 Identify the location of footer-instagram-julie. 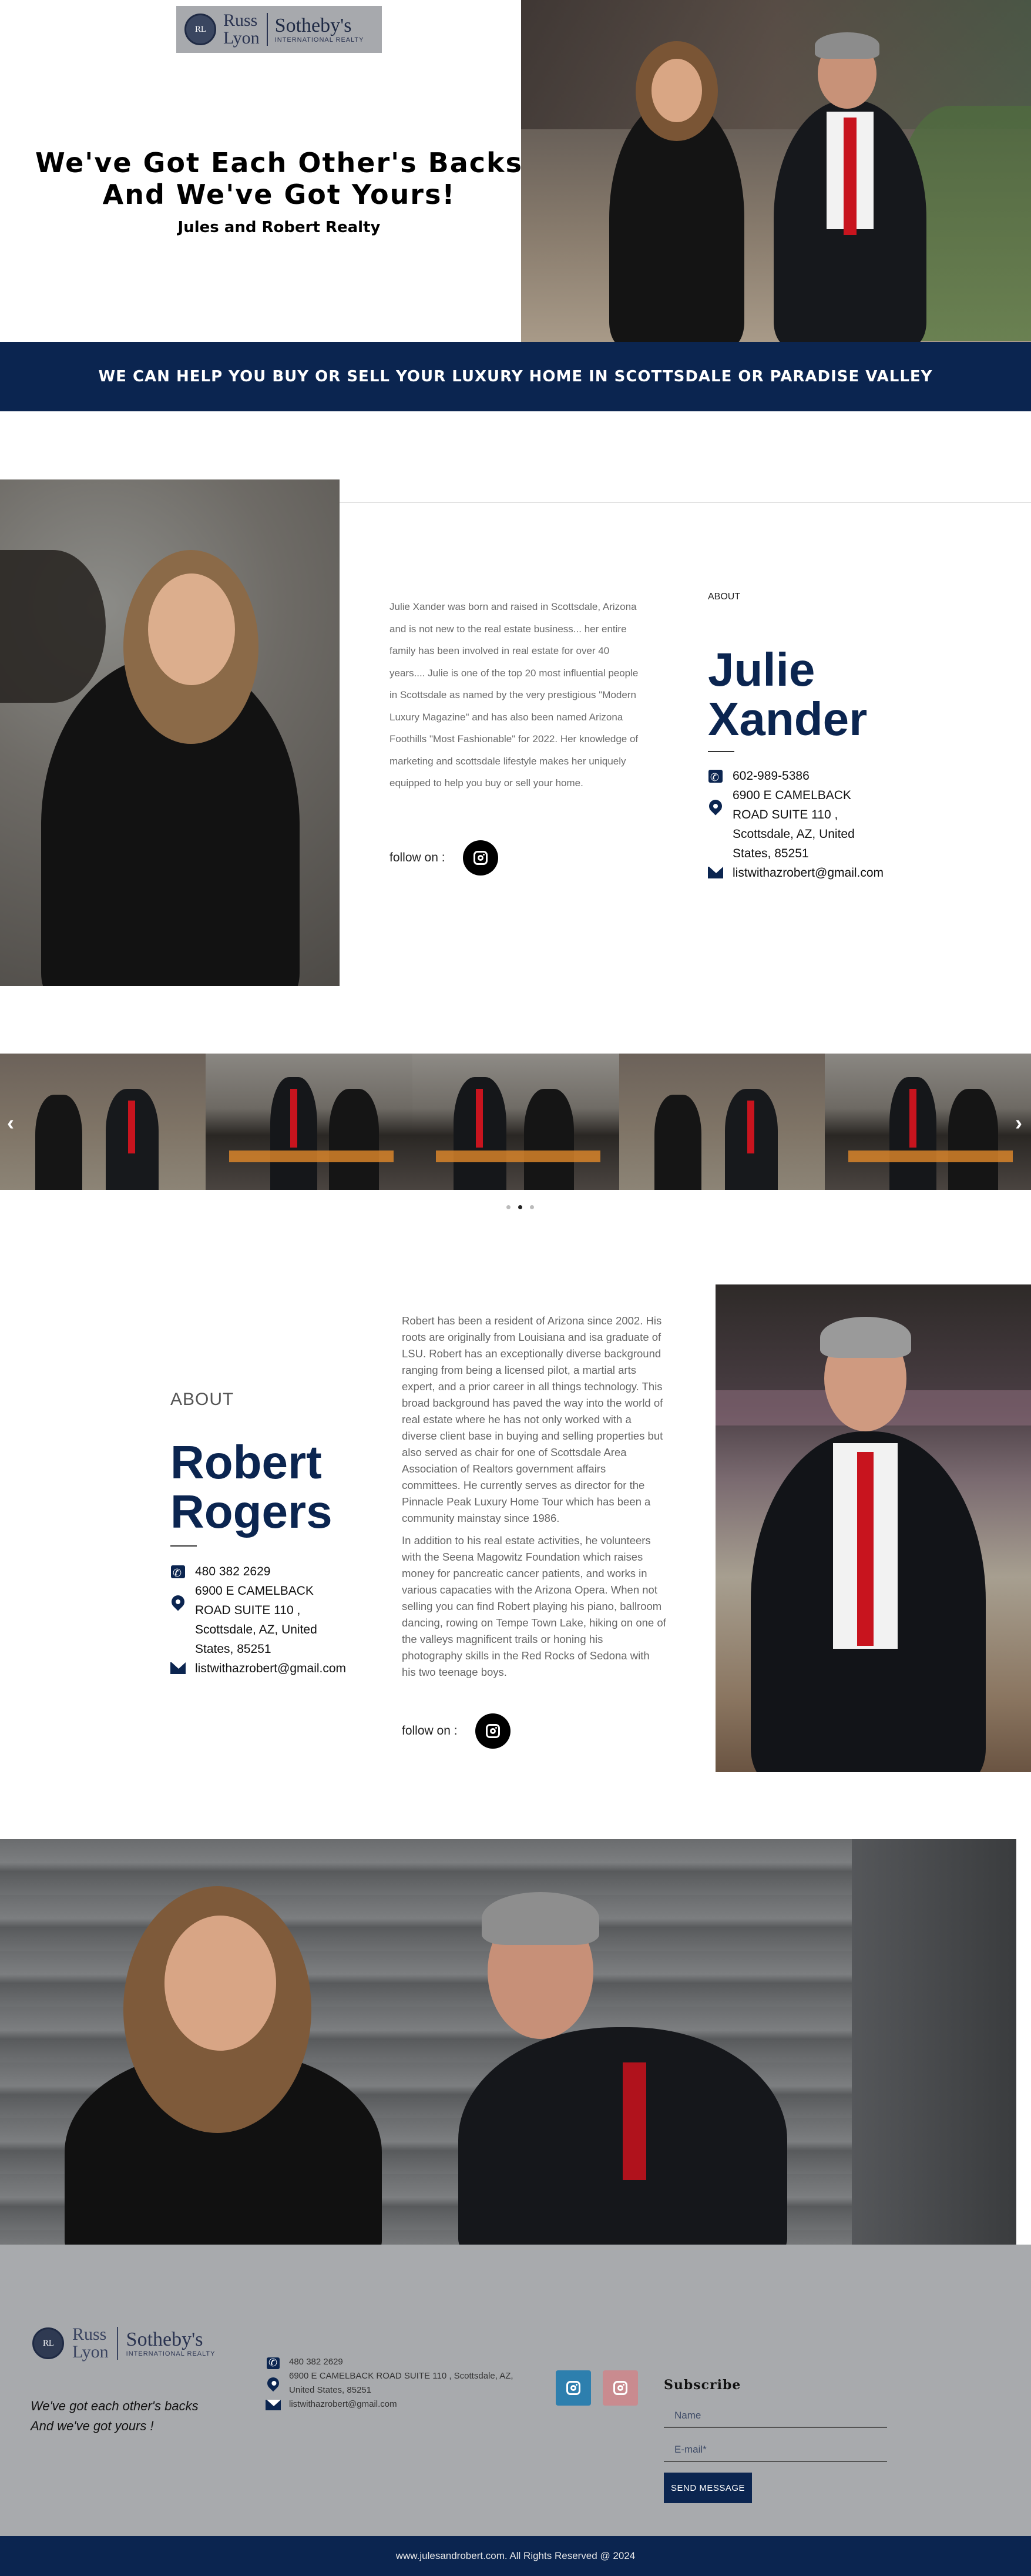
(573, 2388).